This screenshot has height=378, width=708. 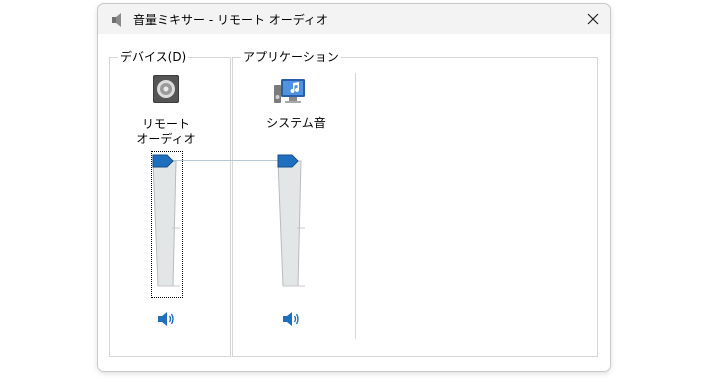 What do you see at coordinates (355, 206) in the screenshot?
I see `column-divider` at bounding box center [355, 206].